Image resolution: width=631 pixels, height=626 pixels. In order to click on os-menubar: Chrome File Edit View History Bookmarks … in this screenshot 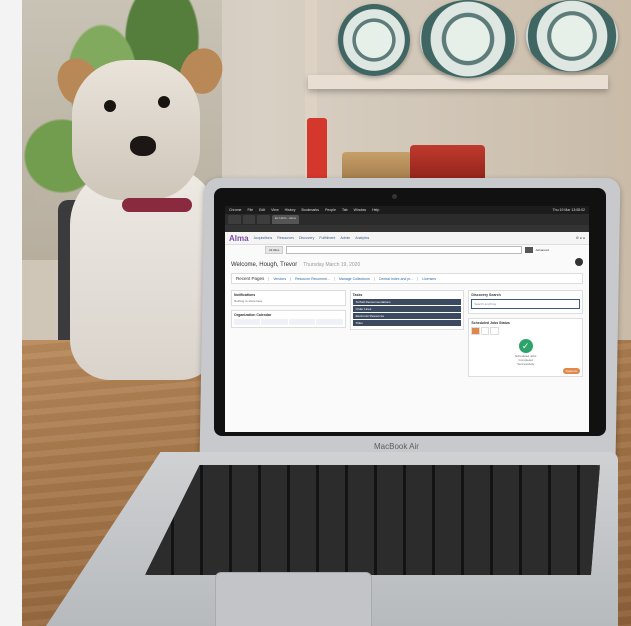, I will do `click(407, 210)`.